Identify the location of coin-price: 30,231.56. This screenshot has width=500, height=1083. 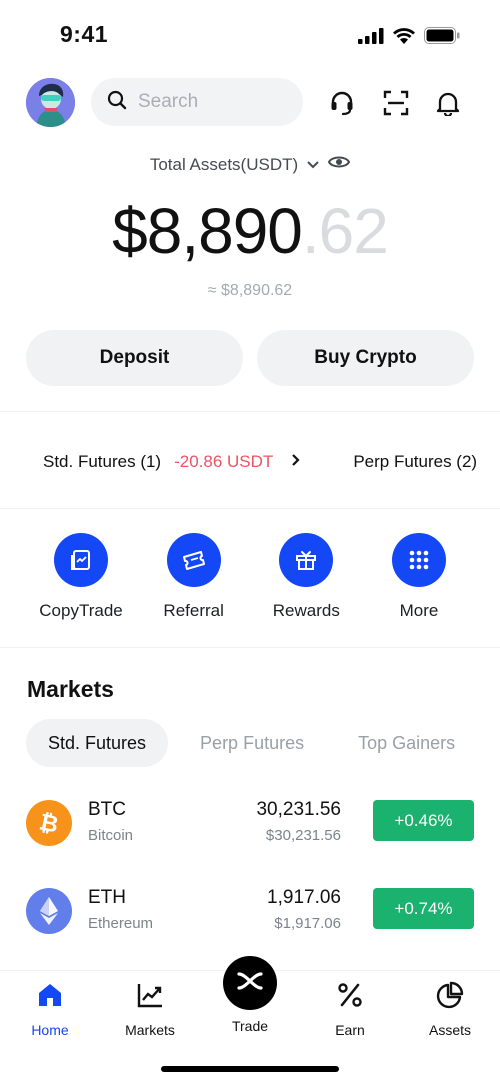
(298, 809).